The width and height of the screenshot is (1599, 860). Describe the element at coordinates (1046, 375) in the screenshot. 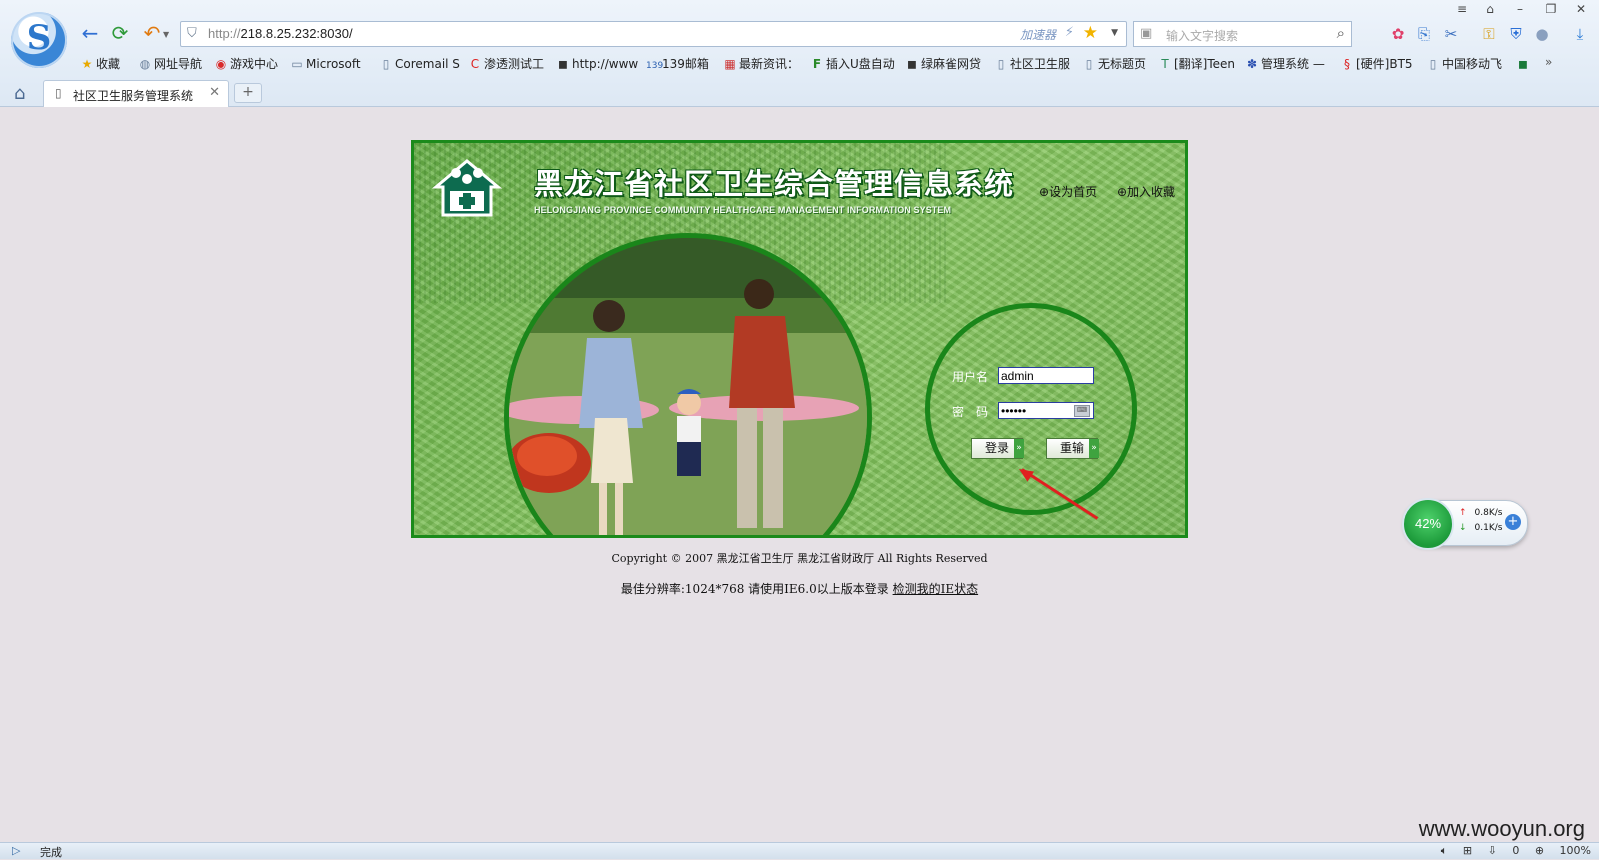

I see `username-field: admin` at that location.